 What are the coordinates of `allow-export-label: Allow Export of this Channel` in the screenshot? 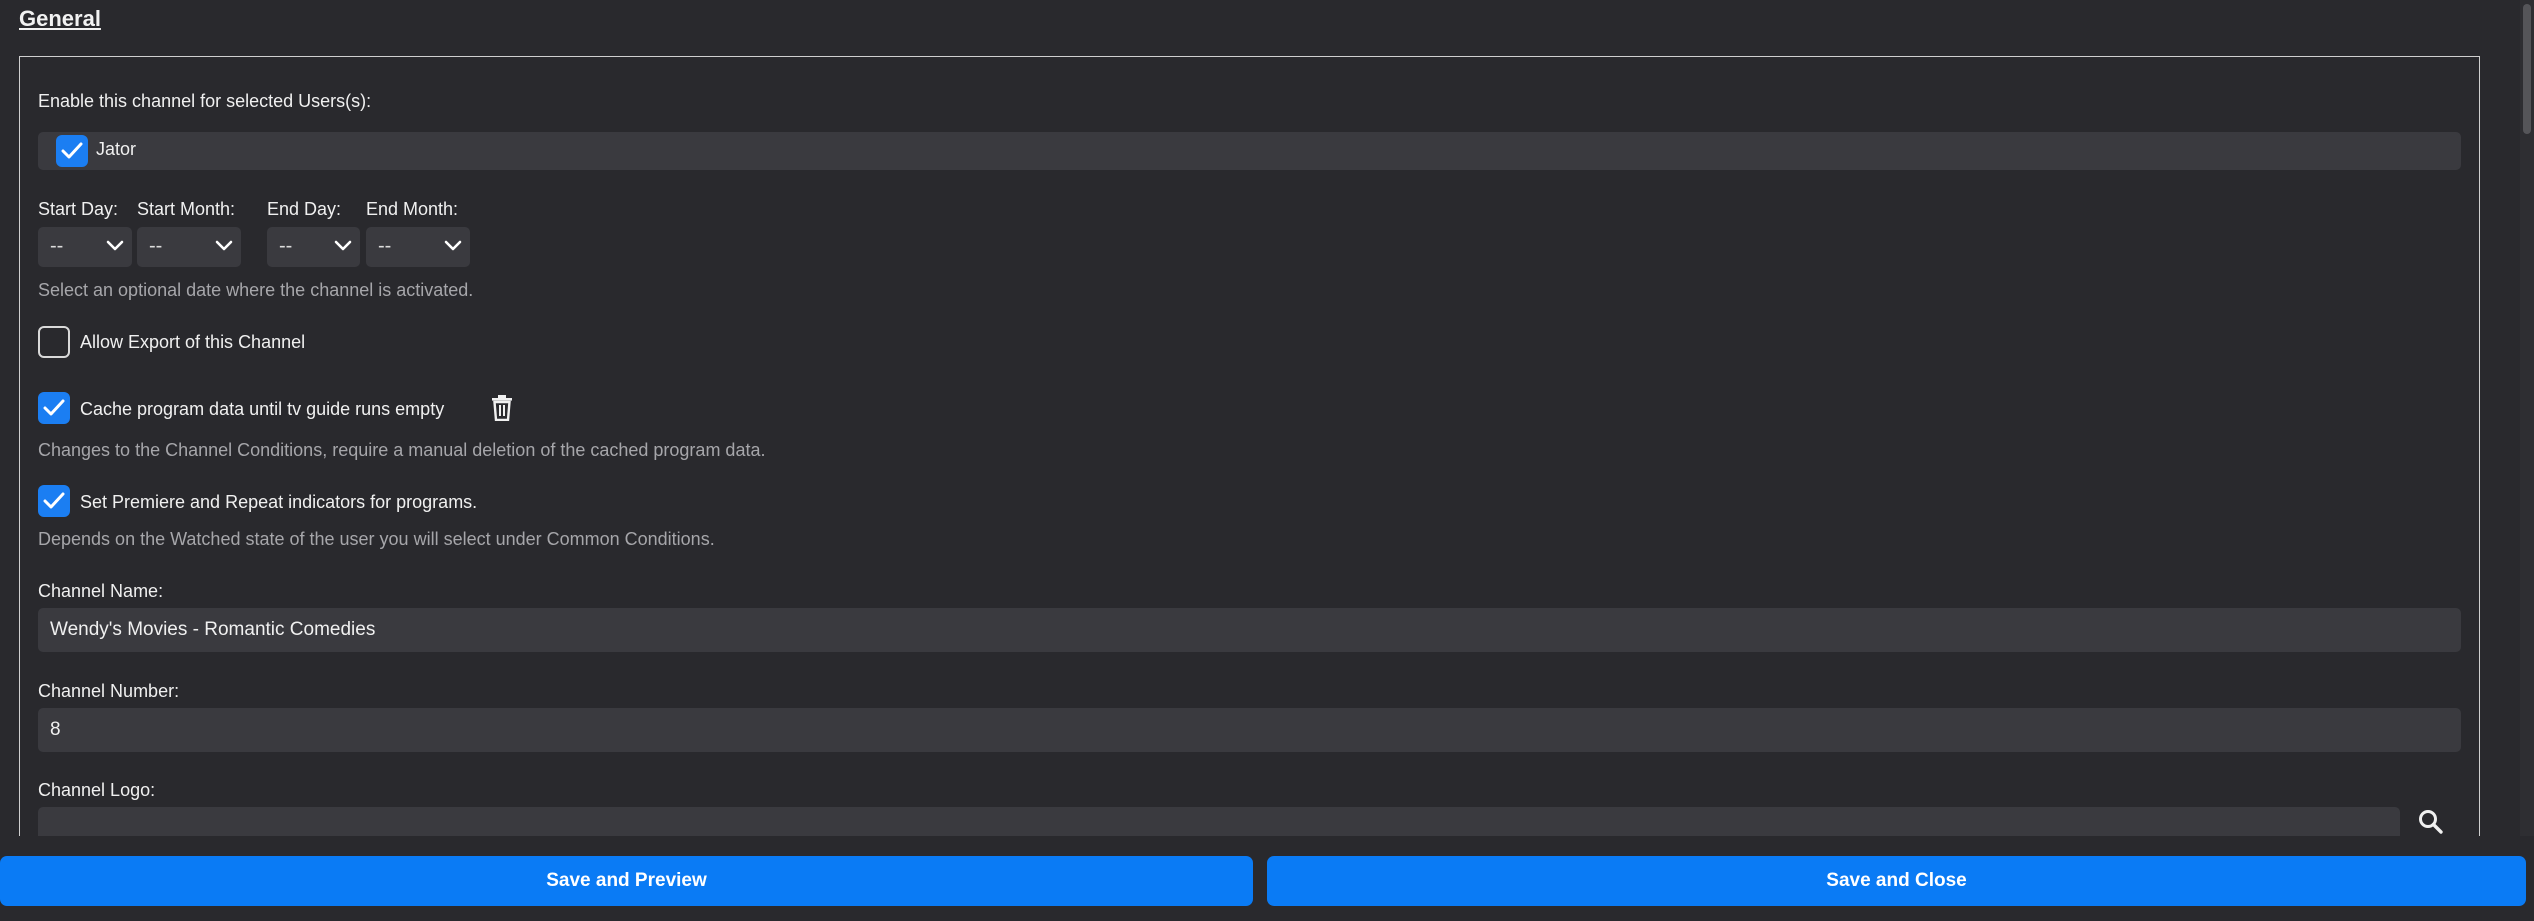 It's located at (193, 342).